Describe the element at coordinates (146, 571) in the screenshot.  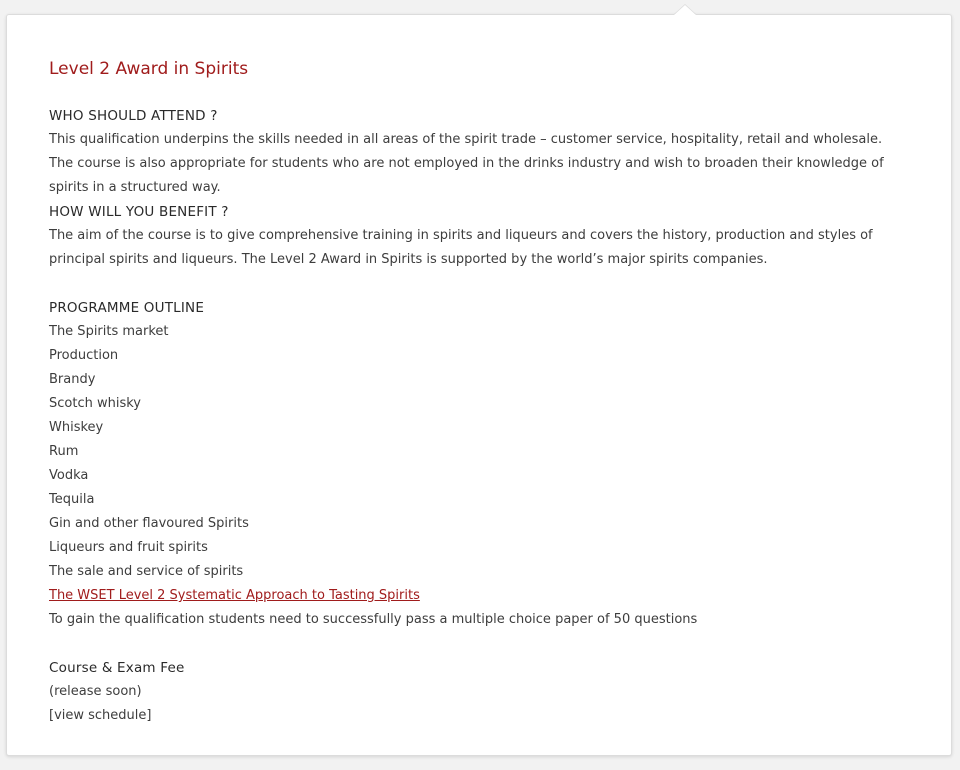
I see `outline-item: The sale and service of spirits` at that location.